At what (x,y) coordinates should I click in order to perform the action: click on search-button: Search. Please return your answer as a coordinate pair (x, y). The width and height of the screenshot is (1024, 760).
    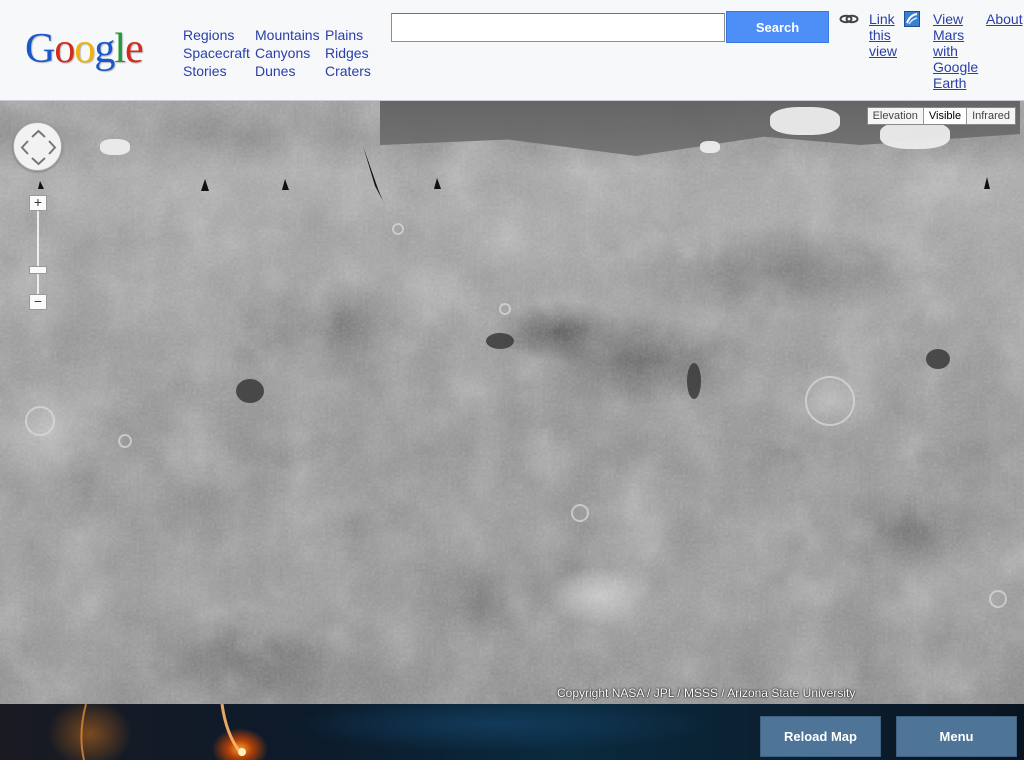
    Looking at the image, I should click on (777, 27).